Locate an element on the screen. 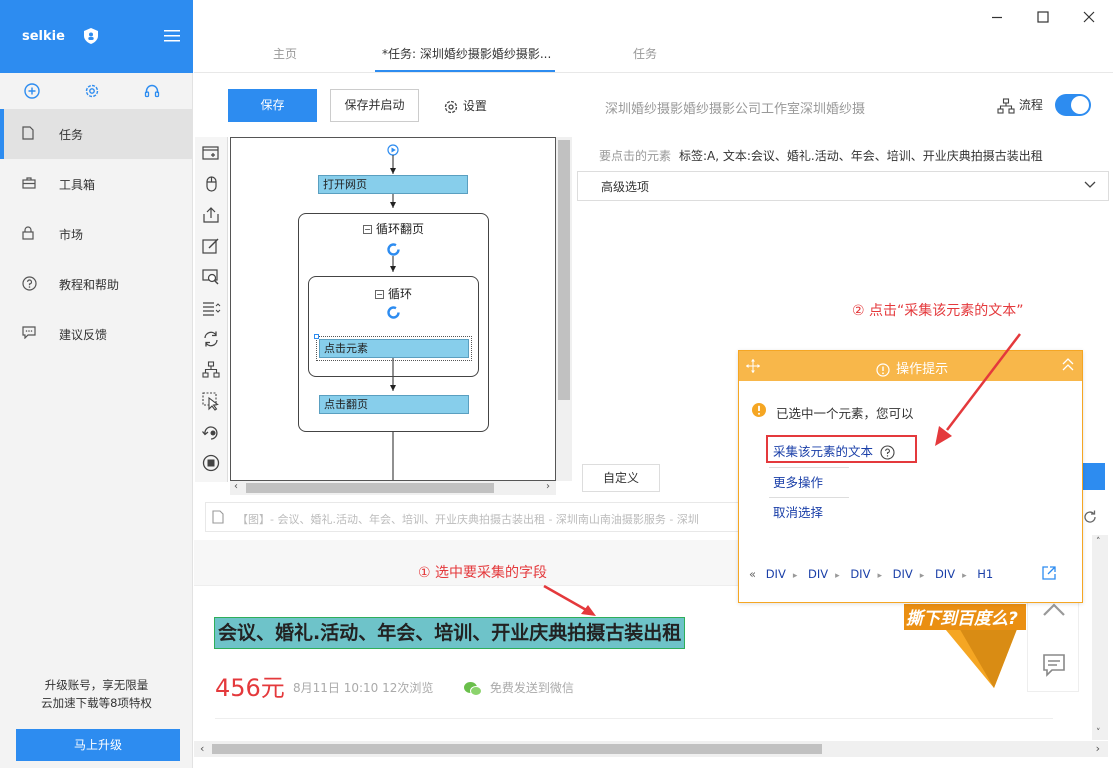 The height and width of the screenshot is (768, 1113). maximize-icon is located at coordinates (1043, 17).